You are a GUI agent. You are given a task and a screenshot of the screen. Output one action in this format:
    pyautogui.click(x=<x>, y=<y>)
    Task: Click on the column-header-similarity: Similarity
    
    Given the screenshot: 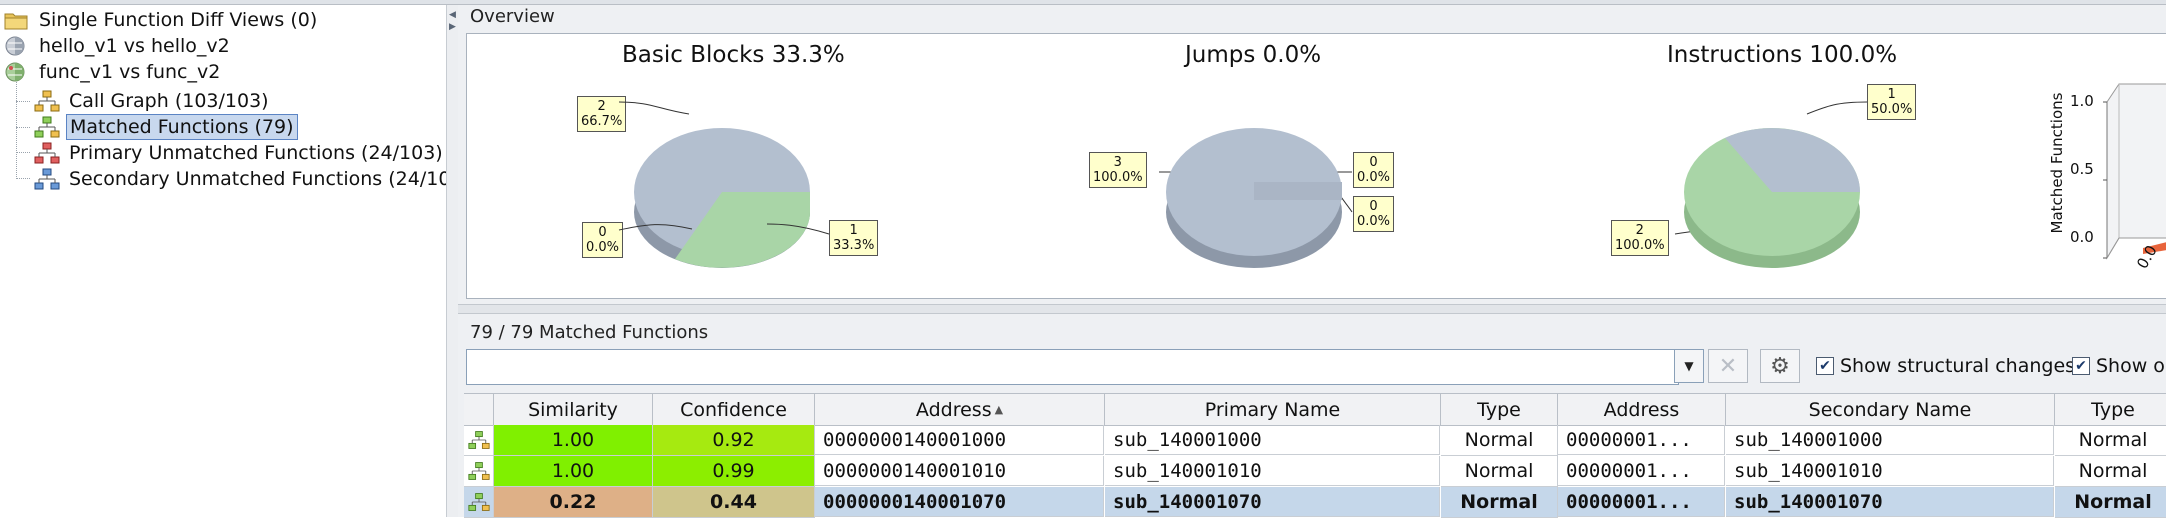 What is the action you would take?
    pyautogui.click(x=573, y=409)
    